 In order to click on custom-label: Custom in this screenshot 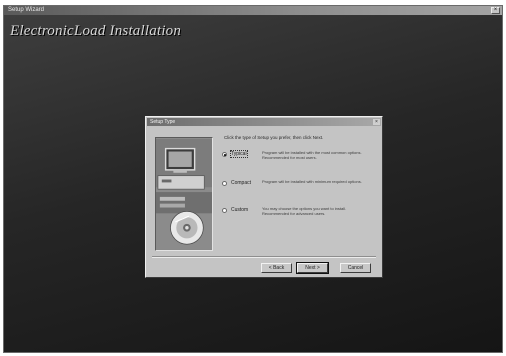, I will do `click(239, 210)`.